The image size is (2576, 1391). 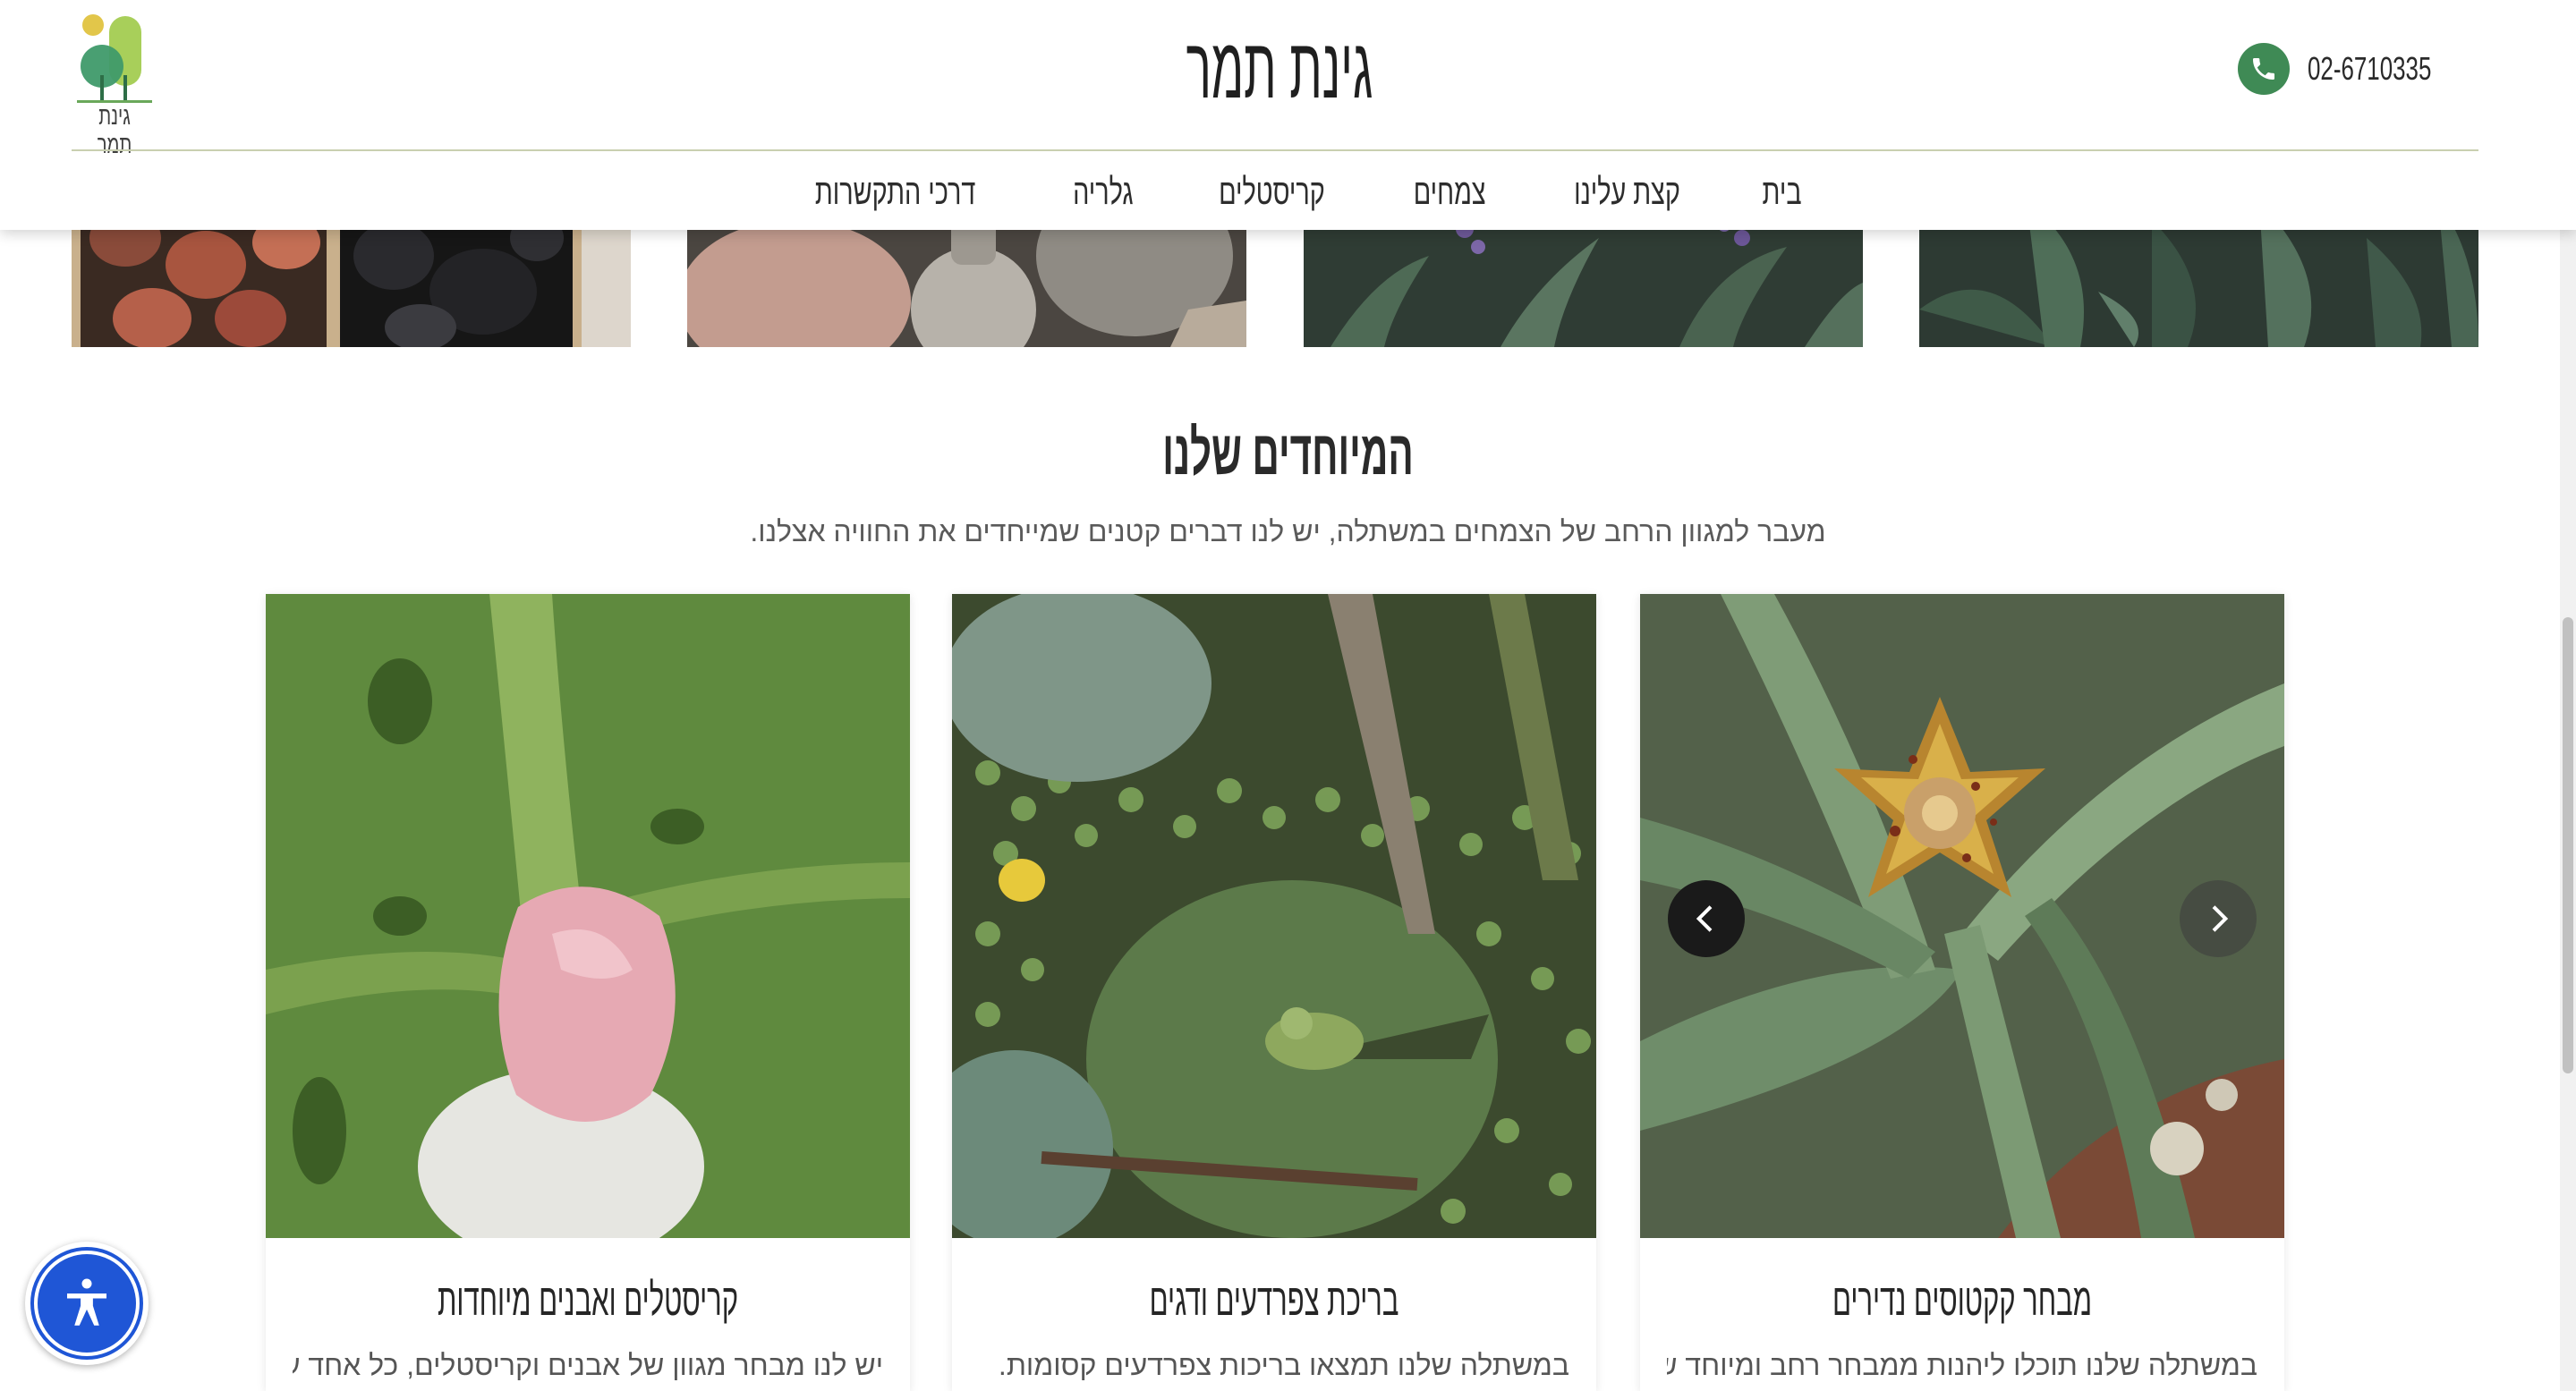 What do you see at coordinates (587, 1300) in the screenshot?
I see `card-title: קריסטלים ואבנים מיוחדות` at bounding box center [587, 1300].